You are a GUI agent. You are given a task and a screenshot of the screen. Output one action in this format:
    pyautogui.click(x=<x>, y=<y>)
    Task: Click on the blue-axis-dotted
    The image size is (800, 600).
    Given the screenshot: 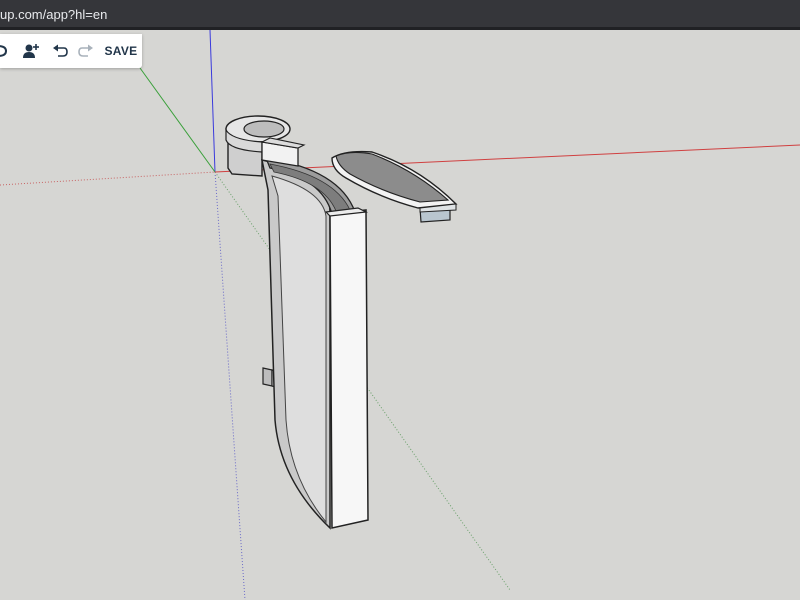 What is the action you would take?
    pyautogui.click(x=230, y=385)
    